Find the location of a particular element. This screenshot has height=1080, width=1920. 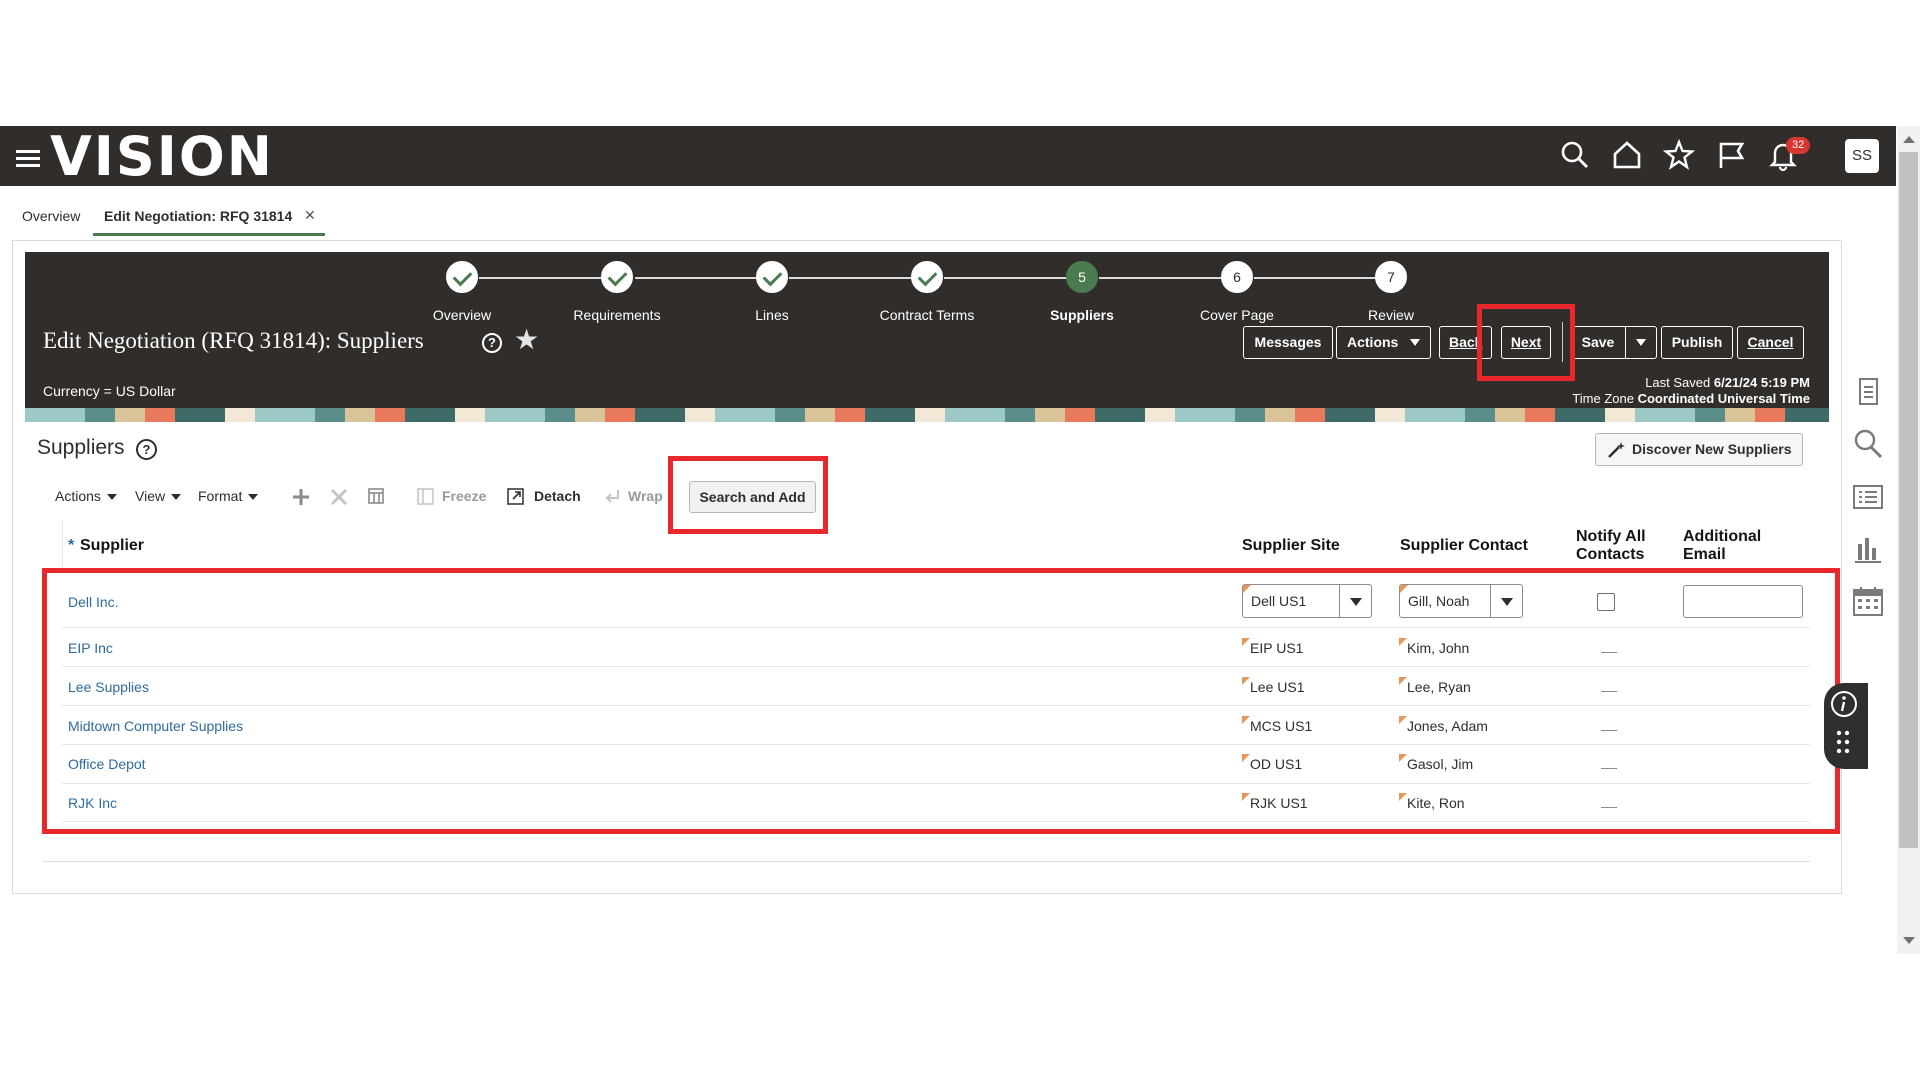

detach-icon is located at coordinates (516, 497).